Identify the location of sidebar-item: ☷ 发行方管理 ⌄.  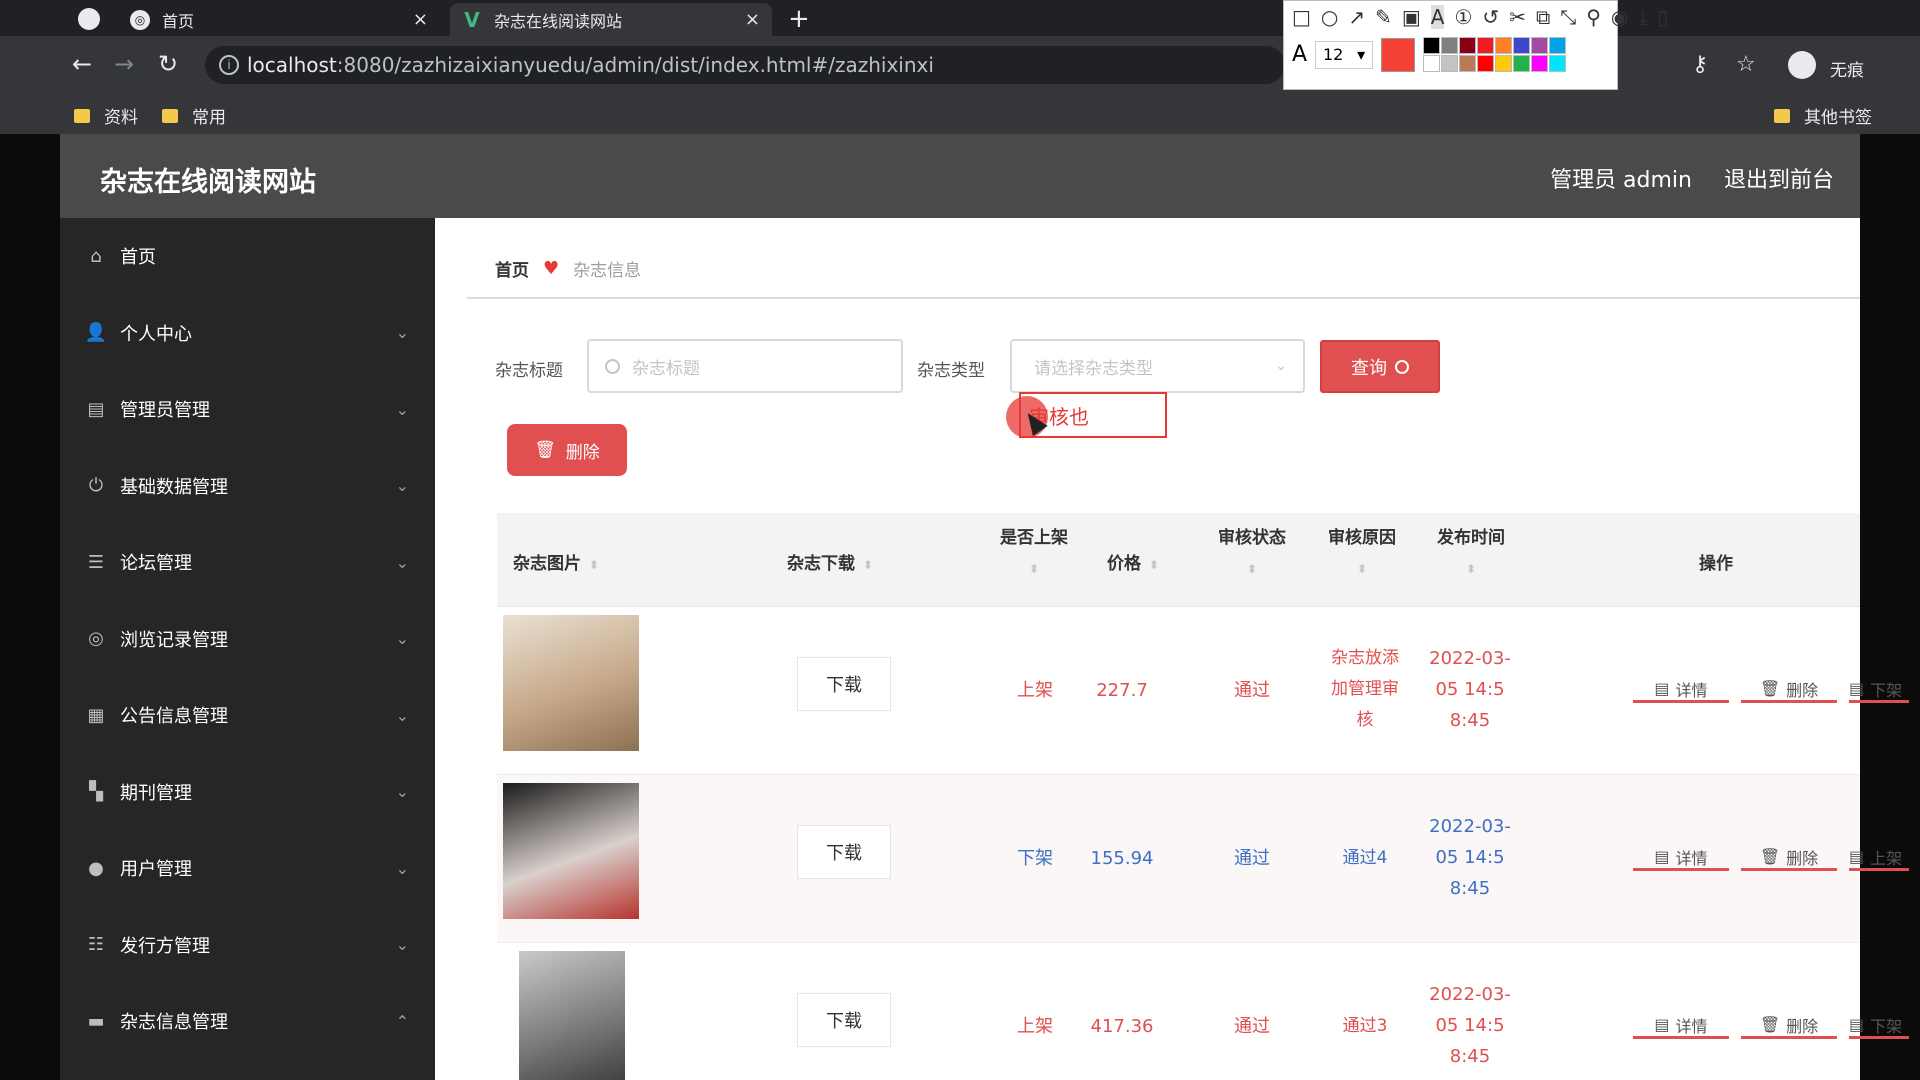
(247, 945).